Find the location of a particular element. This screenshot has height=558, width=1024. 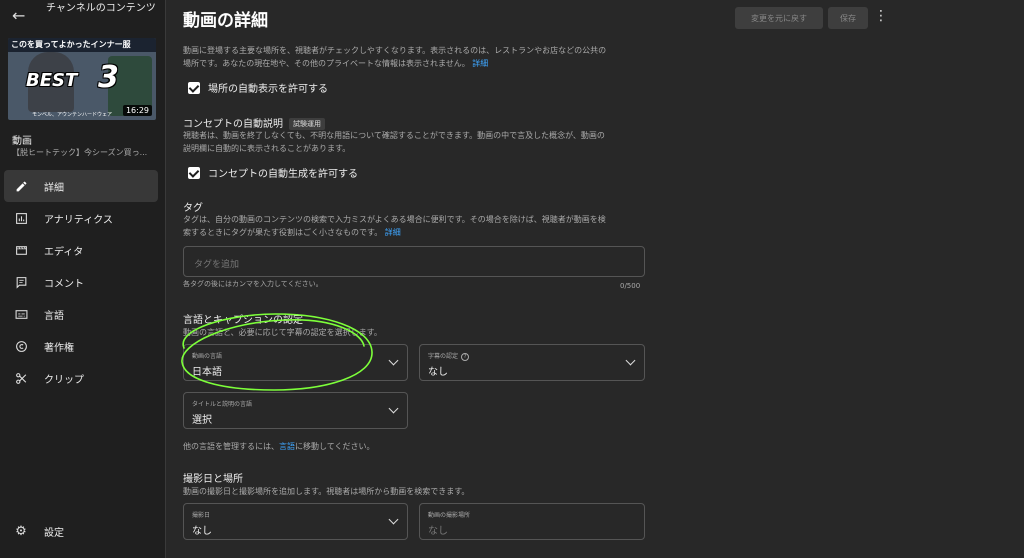

tags-placeholder: タグを追加 is located at coordinates (217, 265).